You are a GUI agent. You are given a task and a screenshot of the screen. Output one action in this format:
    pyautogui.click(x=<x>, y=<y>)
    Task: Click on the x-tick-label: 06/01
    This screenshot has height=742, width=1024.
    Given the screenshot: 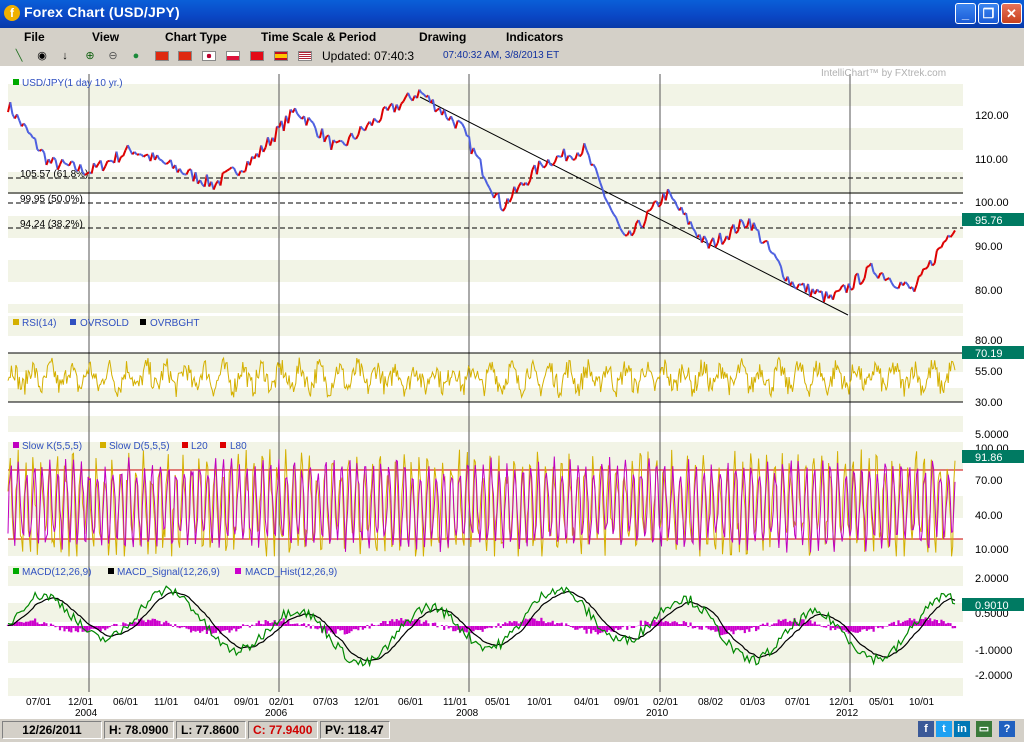 What is the action you would take?
    pyautogui.click(x=410, y=702)
    